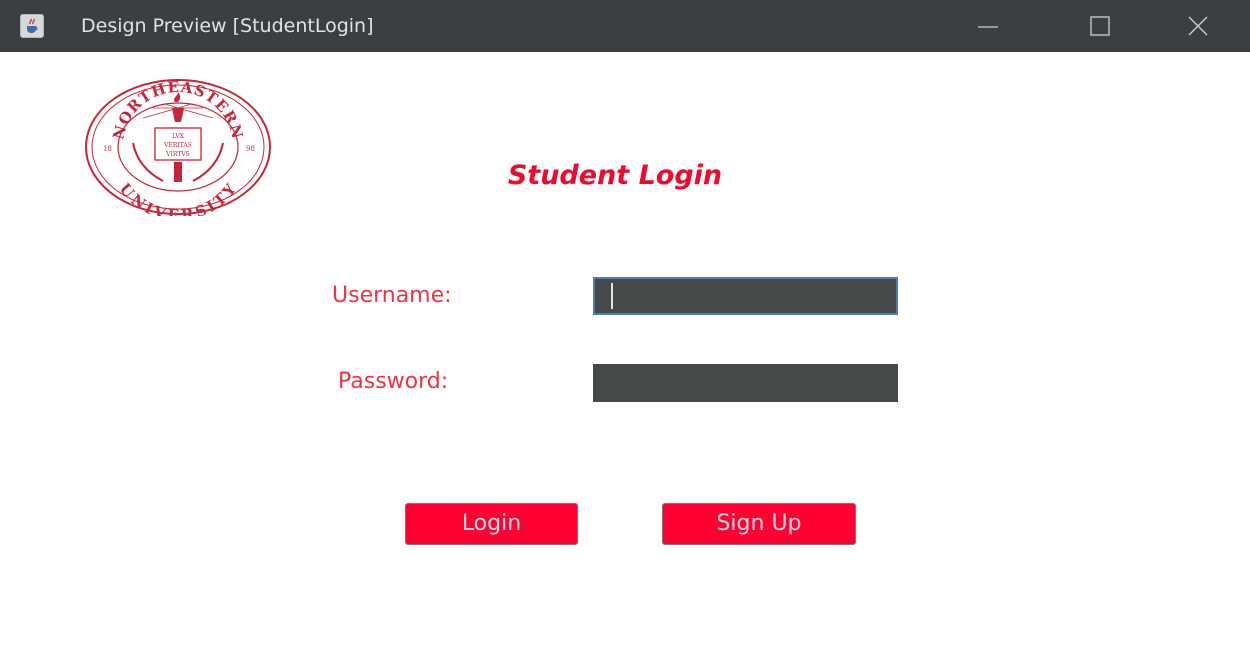  I want to click on seal-year-left: 18, so click(107, 149).